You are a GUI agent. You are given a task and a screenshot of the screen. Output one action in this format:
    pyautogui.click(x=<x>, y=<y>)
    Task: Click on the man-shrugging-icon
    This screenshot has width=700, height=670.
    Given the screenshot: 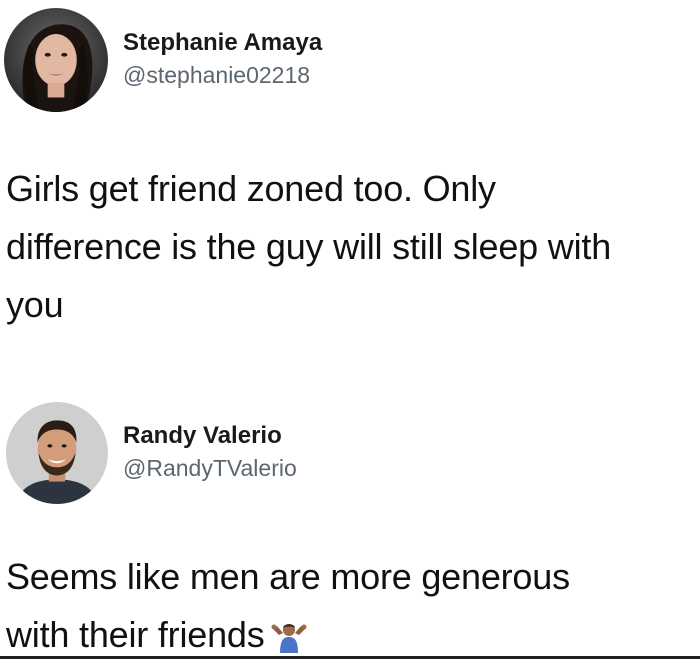 What is the action you would take?
    pyautogui.click(x=289, y=632)
    